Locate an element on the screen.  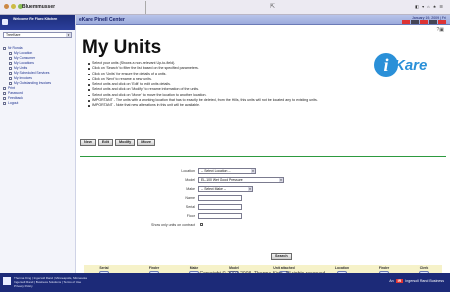
action-buttons: New Edit Modify Move is located at coordinates (117, 142).